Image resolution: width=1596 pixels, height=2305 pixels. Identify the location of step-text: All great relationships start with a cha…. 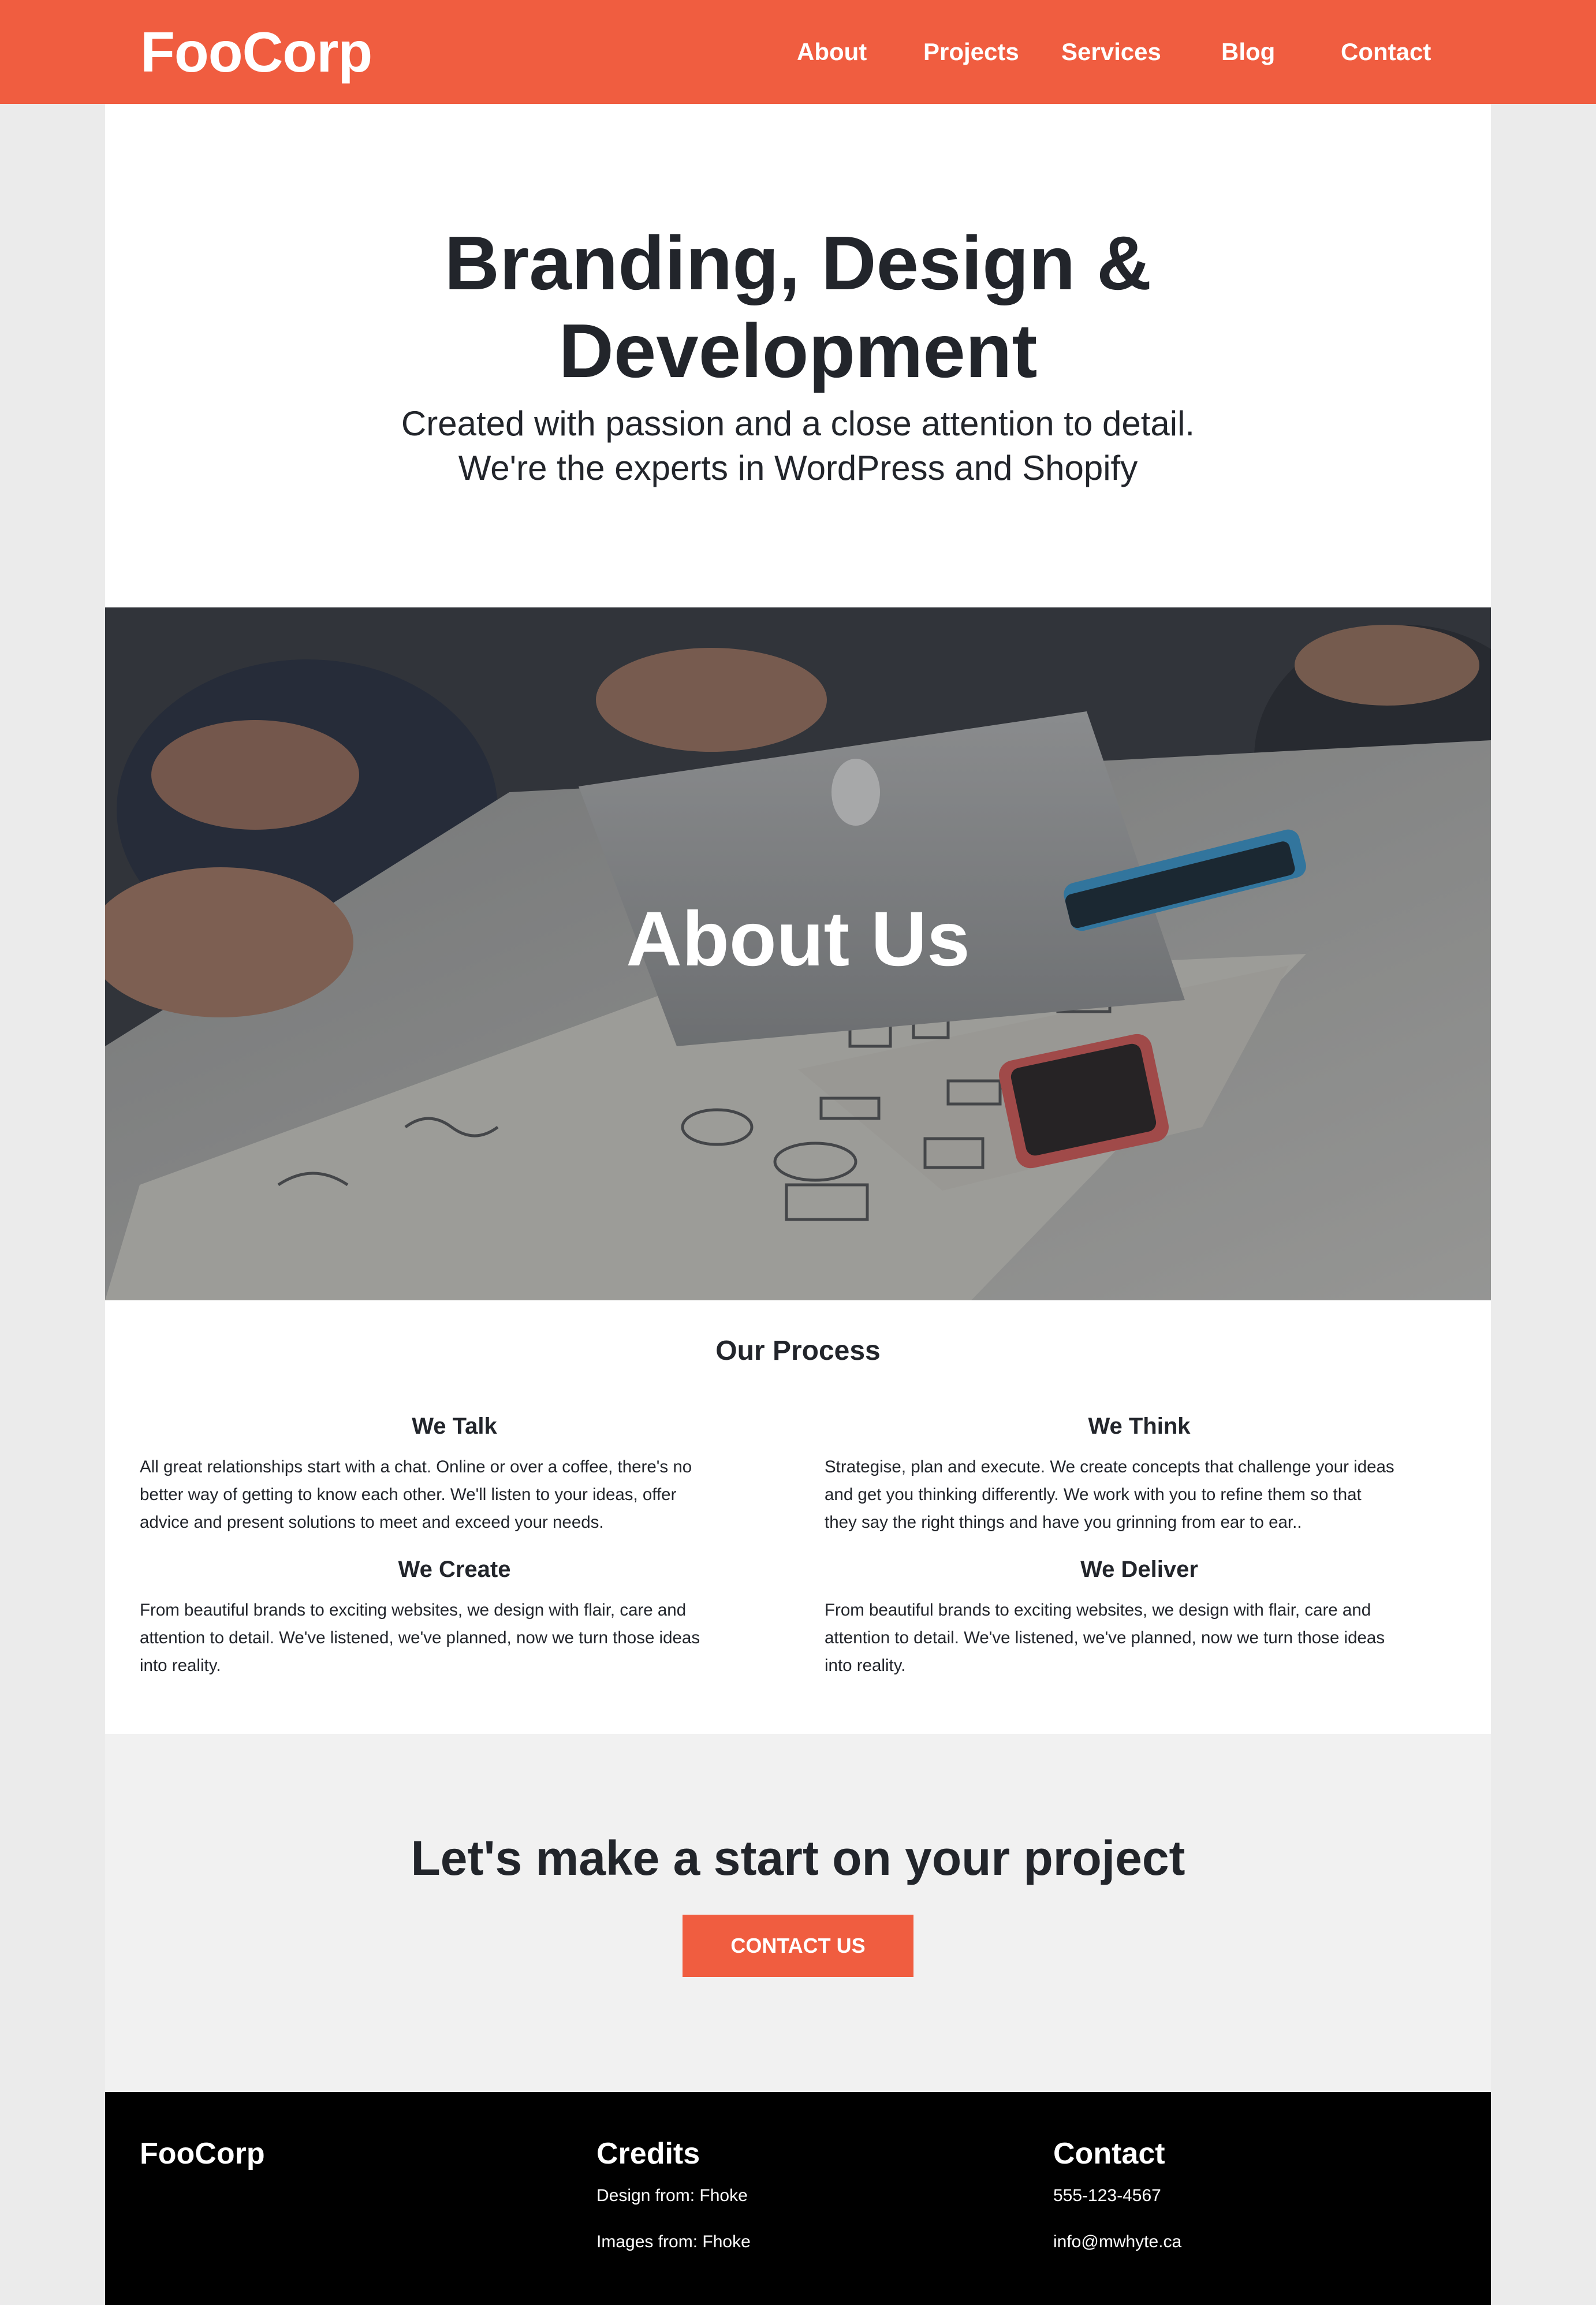
(458, 1494).